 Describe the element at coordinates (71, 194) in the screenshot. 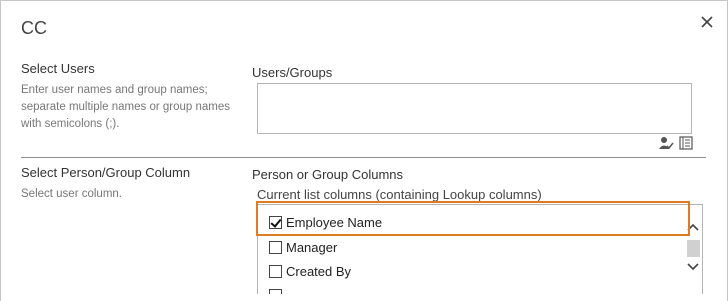

I see `select-column-description: Select user column.` at that location.